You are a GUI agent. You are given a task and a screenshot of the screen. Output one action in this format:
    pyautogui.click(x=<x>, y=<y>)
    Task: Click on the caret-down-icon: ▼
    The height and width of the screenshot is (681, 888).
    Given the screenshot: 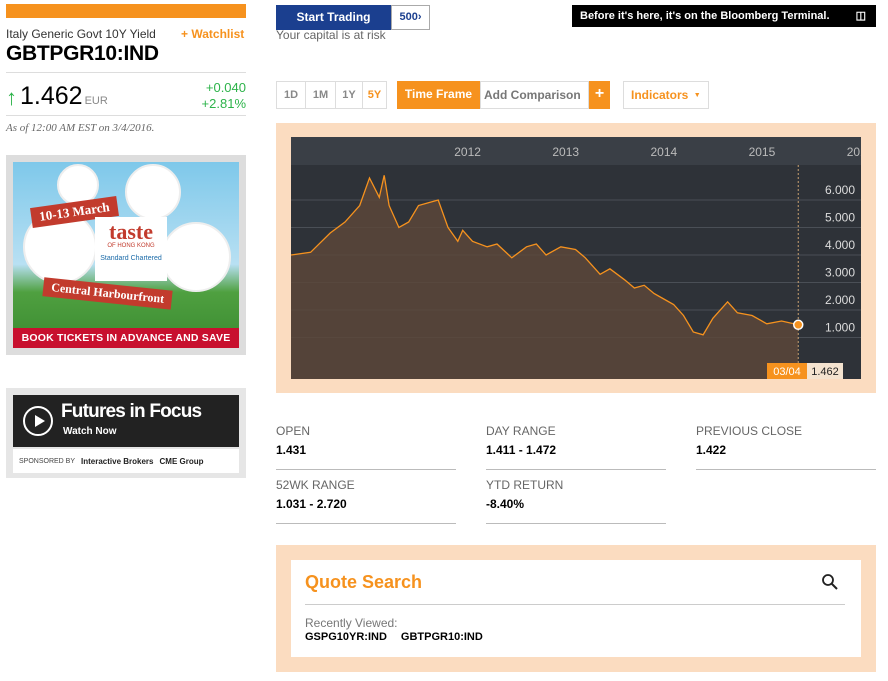 What is the action you would take?
    pyautogui.click(x=697, y=95)
    